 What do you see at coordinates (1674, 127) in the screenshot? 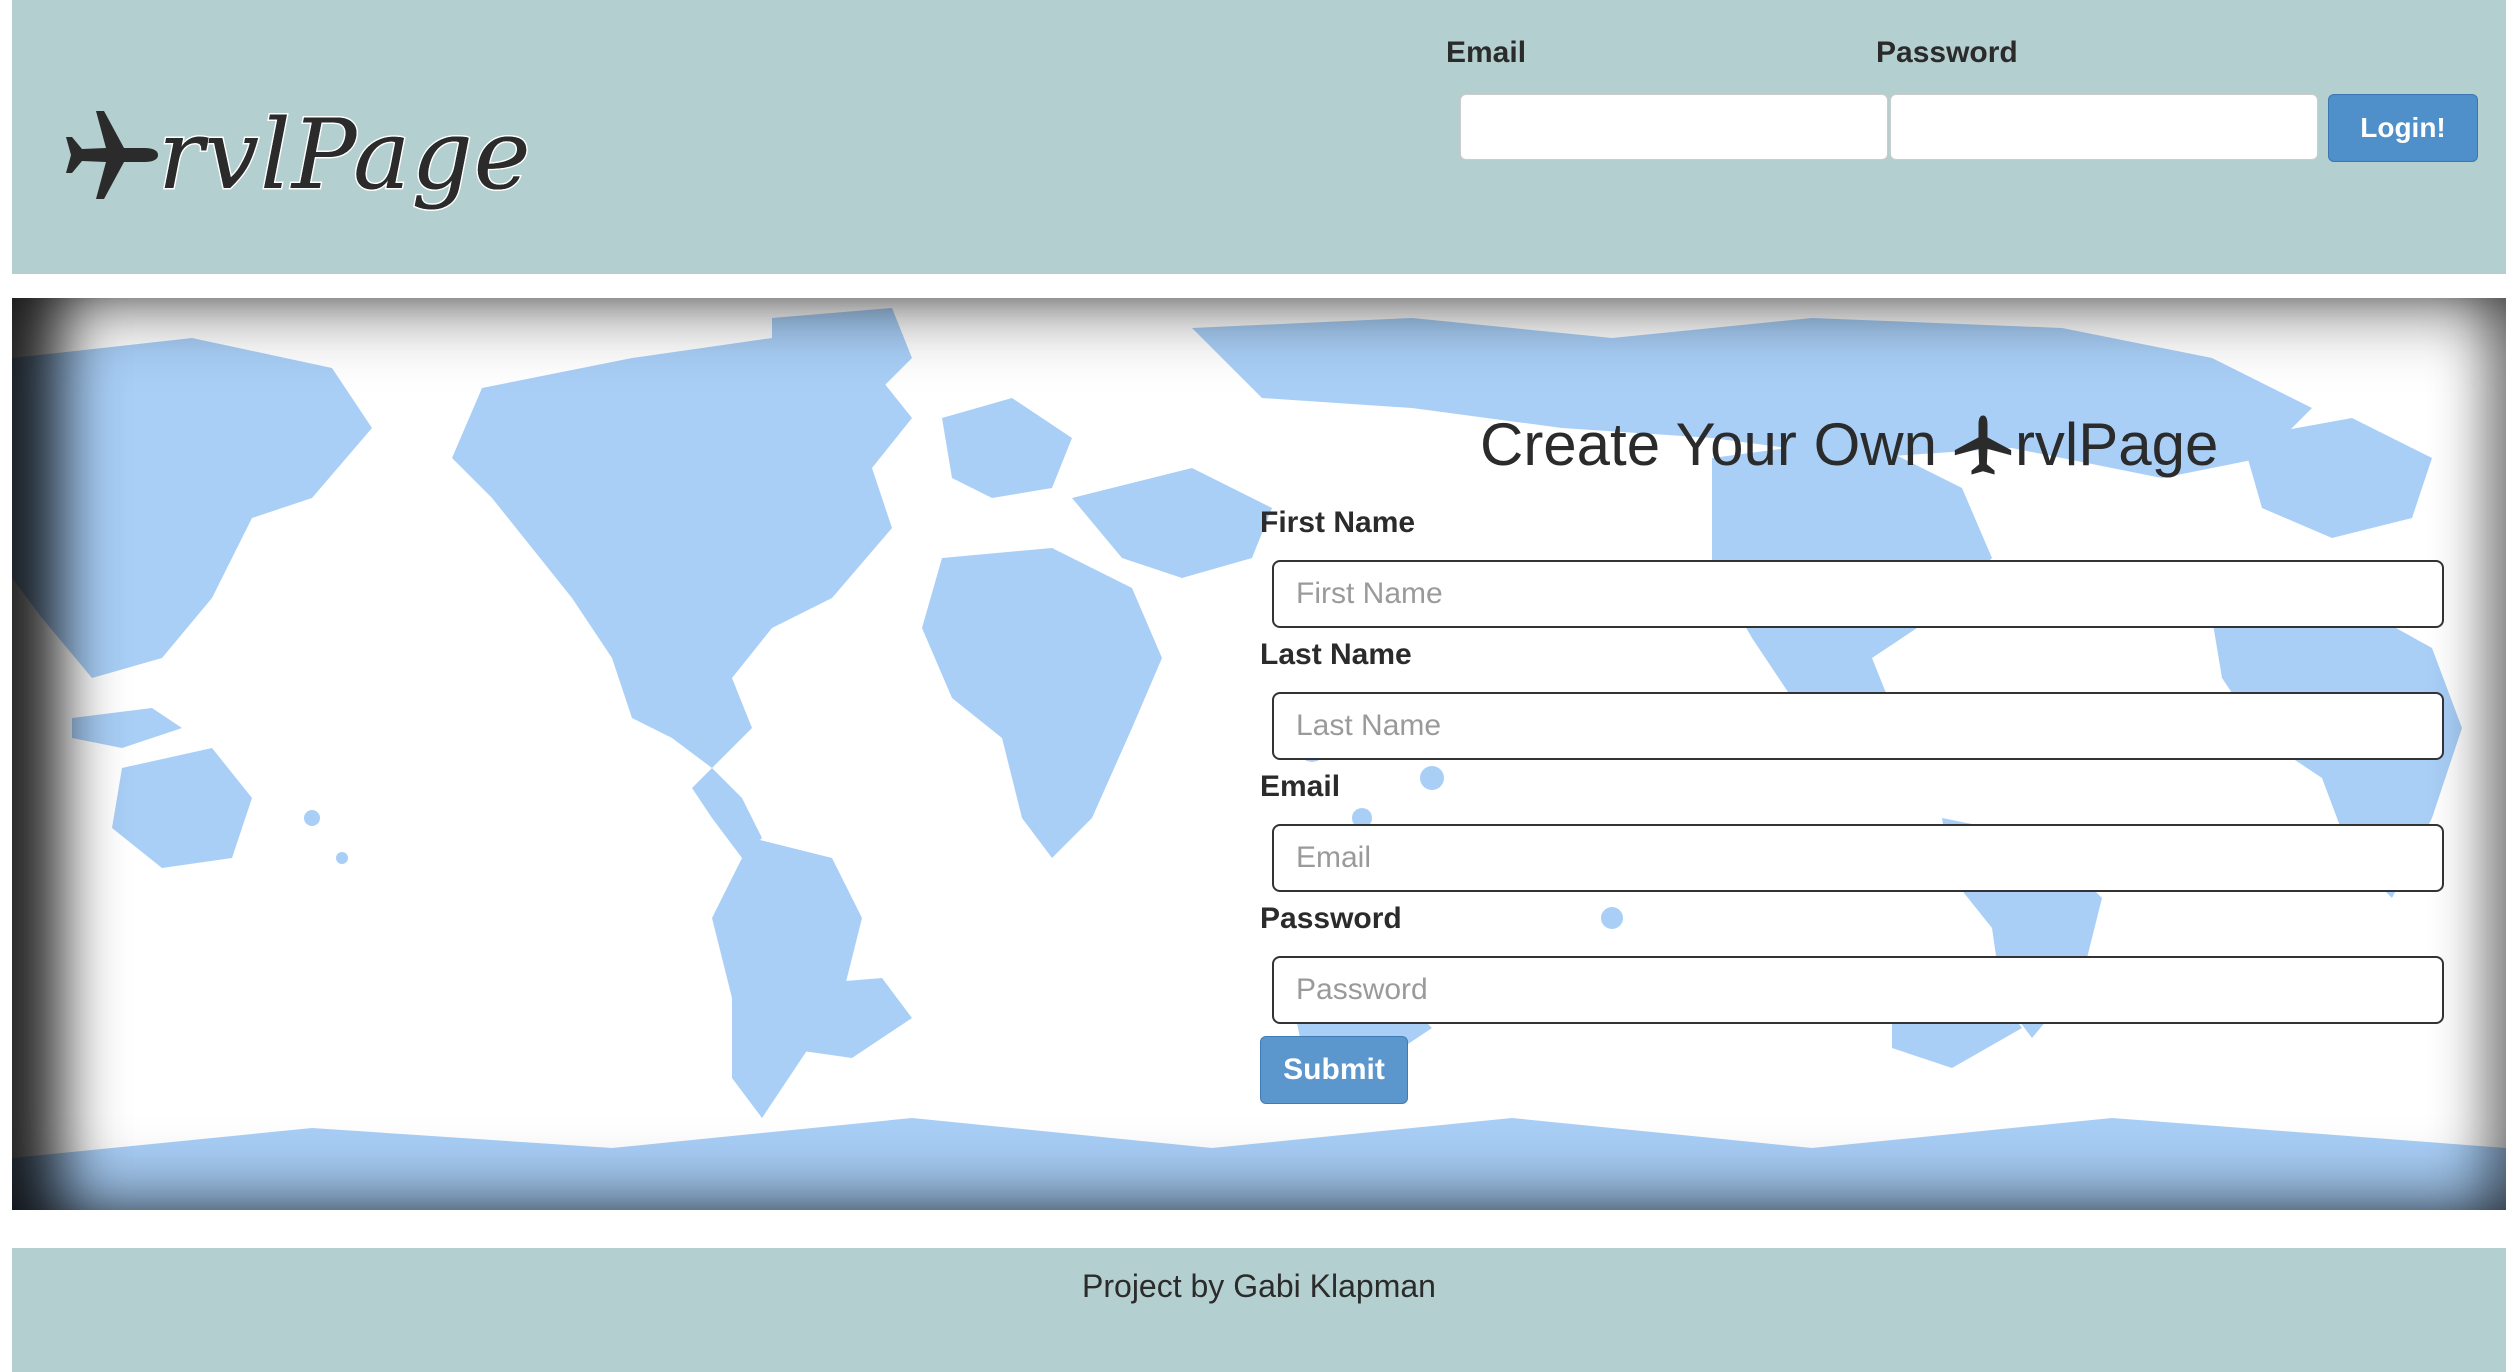
I see `login-email-input` at bounding box center [1674, 127].